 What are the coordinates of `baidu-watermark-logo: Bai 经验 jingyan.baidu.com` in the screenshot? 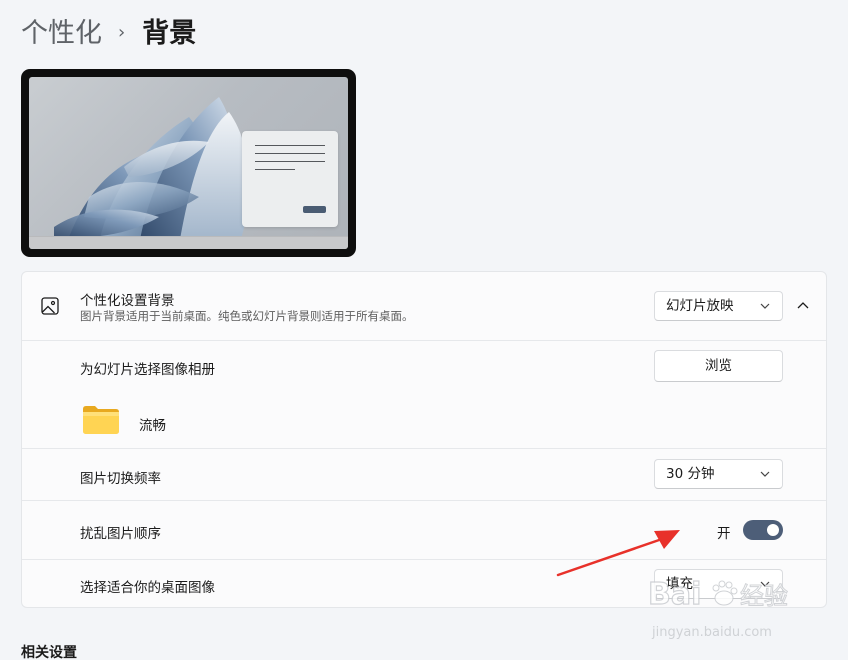 It's located at (718, 608).